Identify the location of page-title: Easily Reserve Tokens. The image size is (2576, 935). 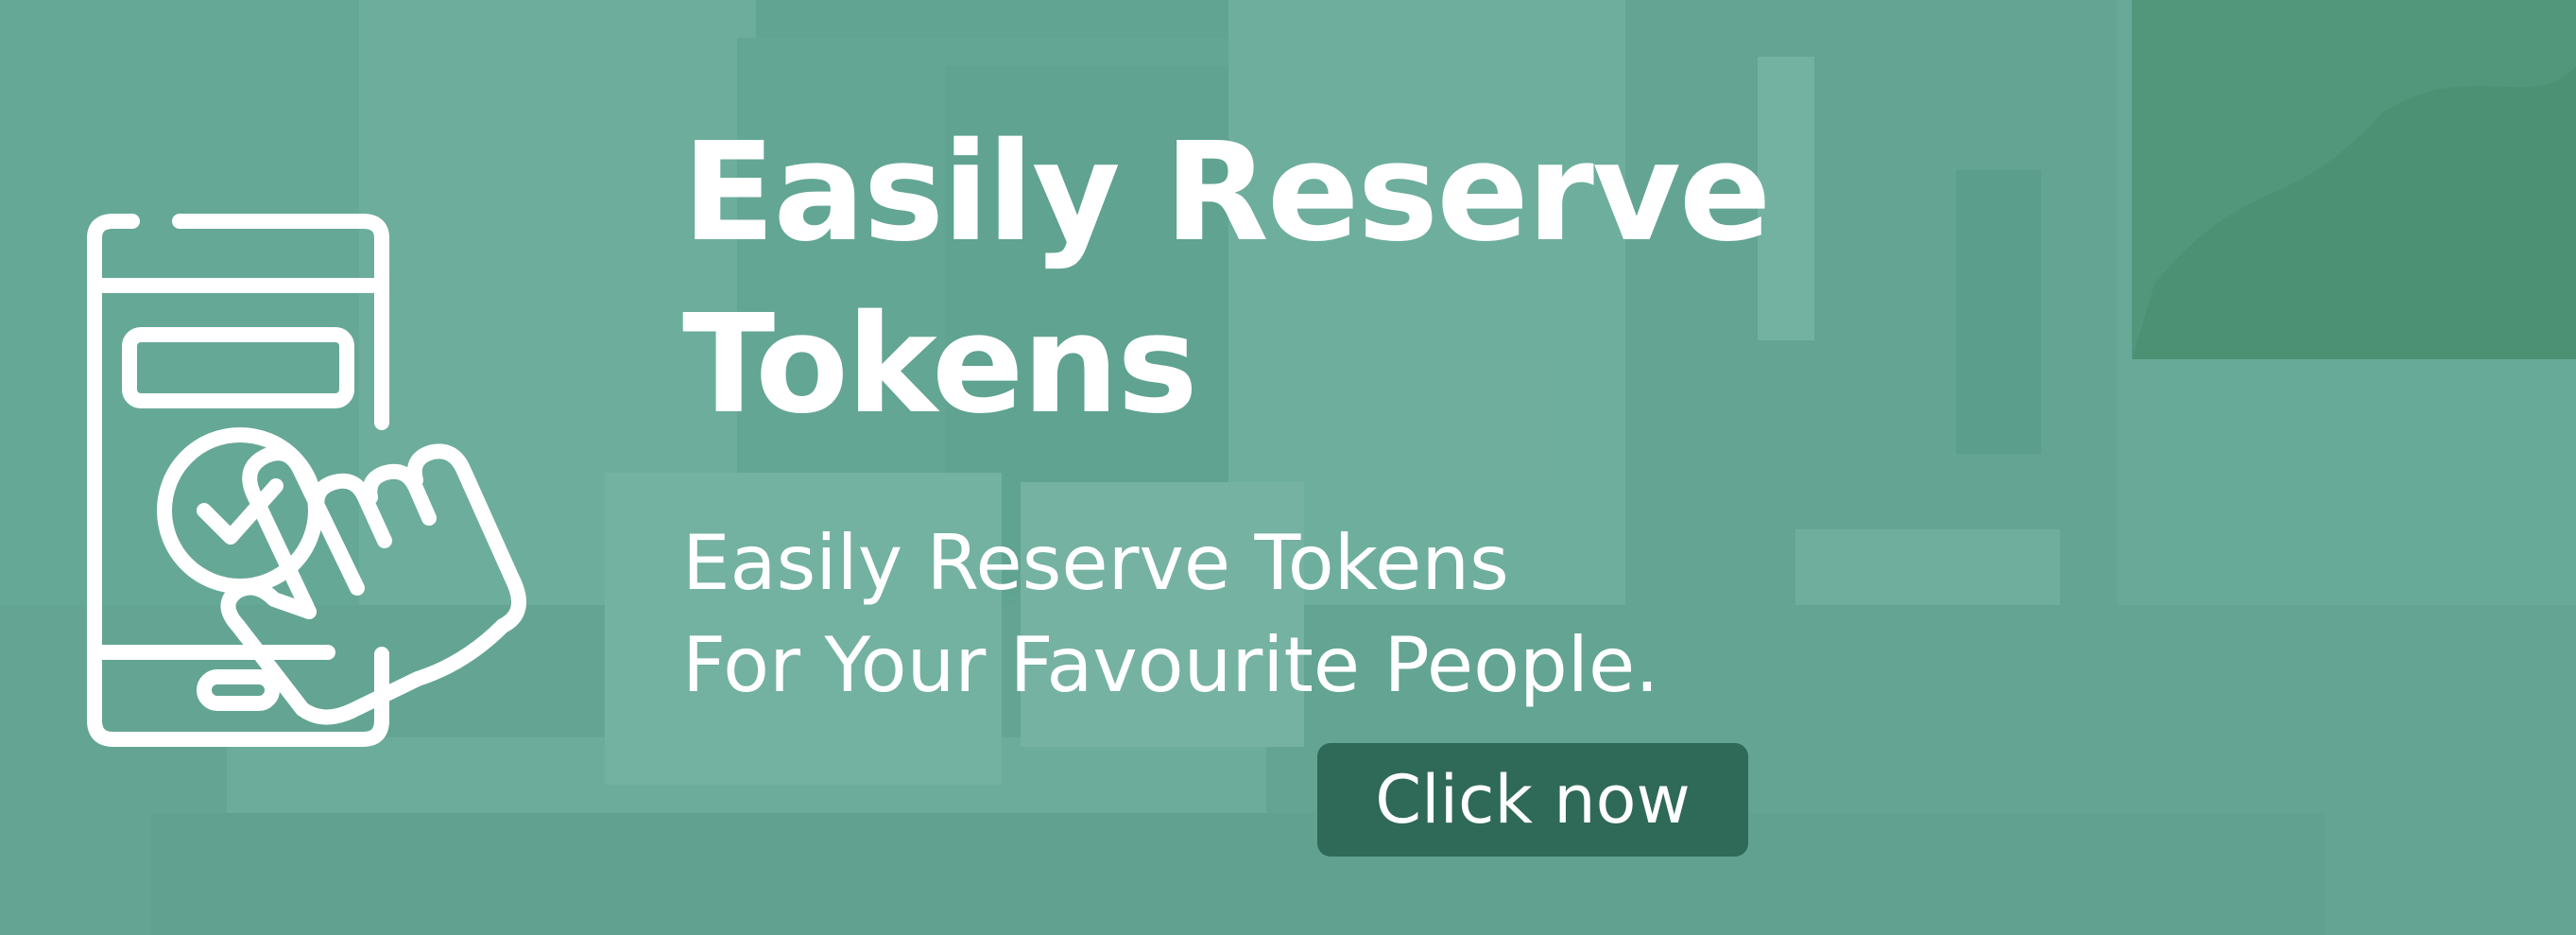
(1226, 278).